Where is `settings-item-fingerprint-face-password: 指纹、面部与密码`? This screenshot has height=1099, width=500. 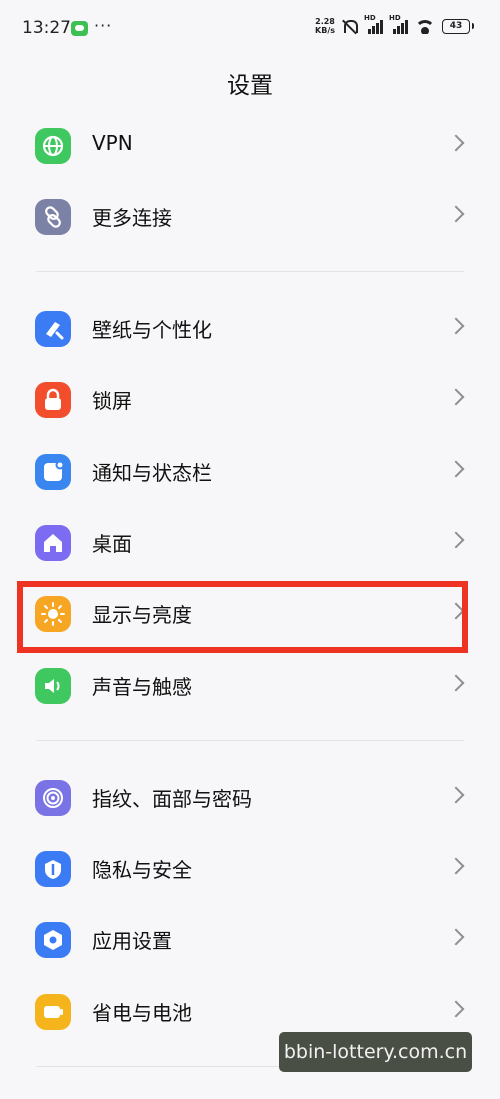
settings-item-fingerprint-face-password: 指纹、面部与密码 is located at coordinates (250, 797).